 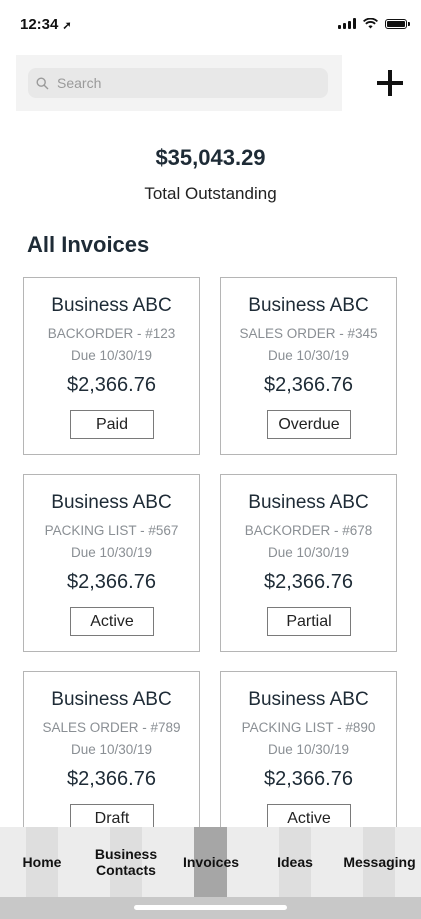 What do you see at coordinates (112, 621) in the screenshot?
I see `invoice-status-button: Active` at bounding box center [112, 621].